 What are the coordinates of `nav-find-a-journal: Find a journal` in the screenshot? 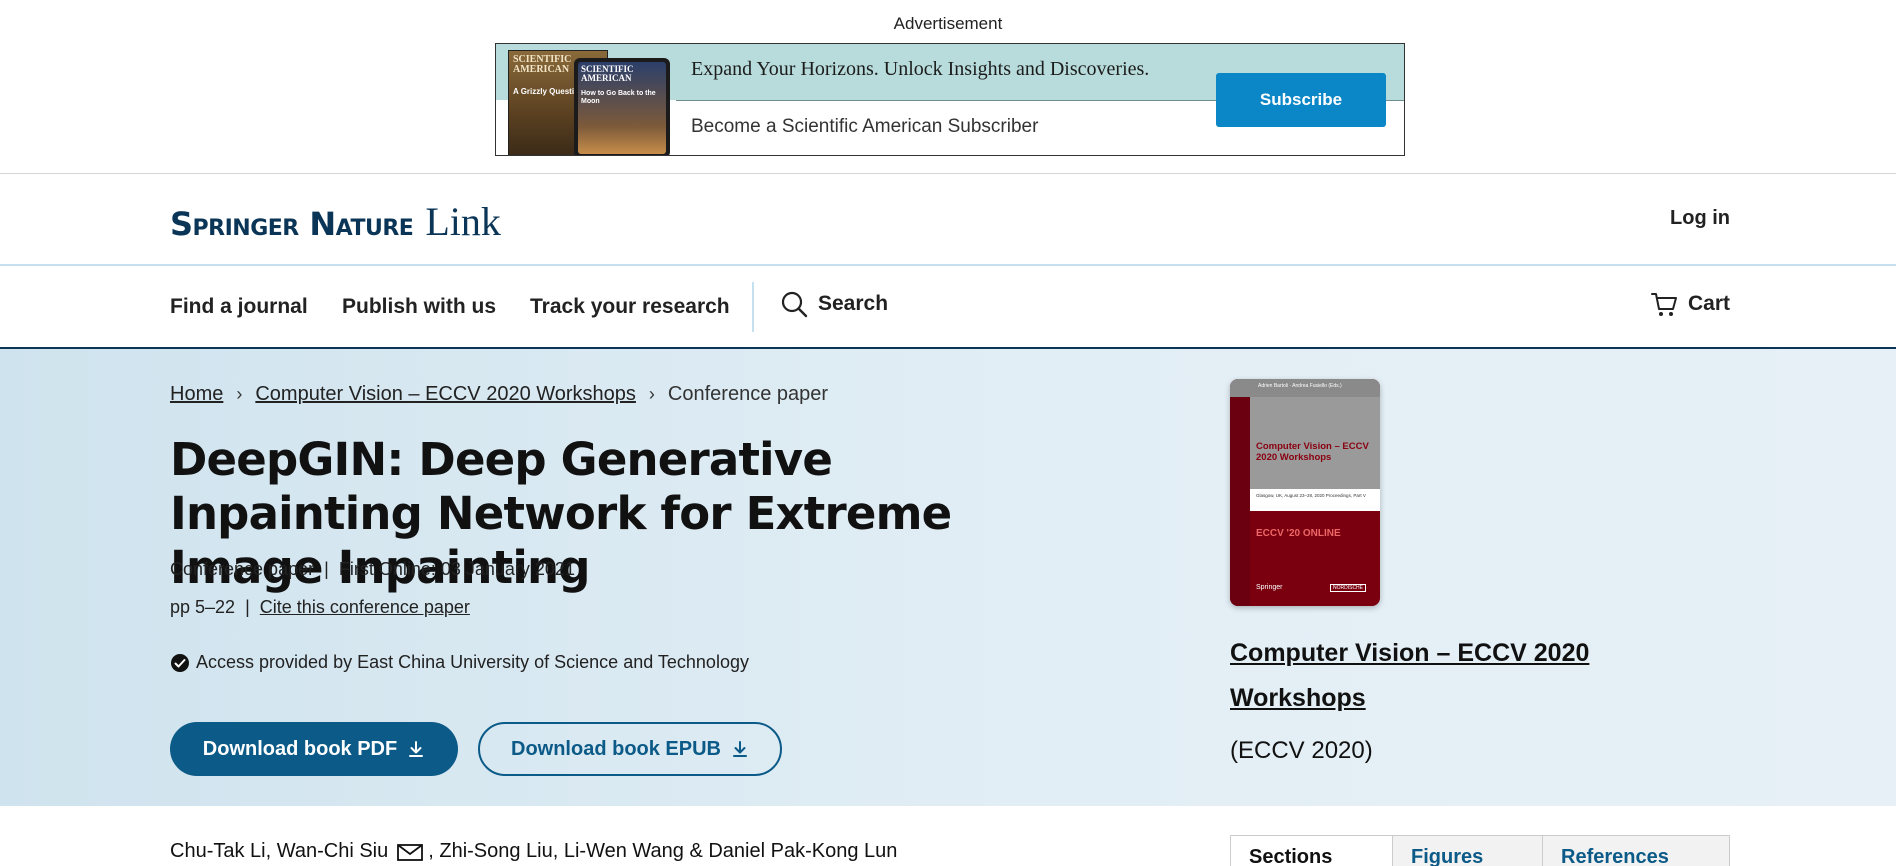 It's located at (239, 307).